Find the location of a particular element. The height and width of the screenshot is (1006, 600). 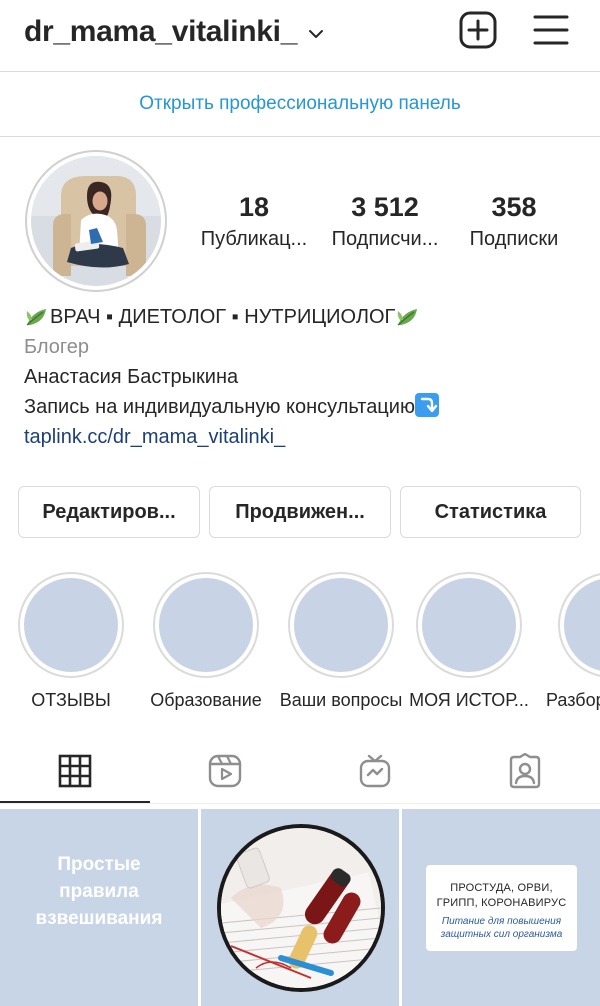

post-card-subtitle-line: защитных сил организма is located at coordinates (501, 934).